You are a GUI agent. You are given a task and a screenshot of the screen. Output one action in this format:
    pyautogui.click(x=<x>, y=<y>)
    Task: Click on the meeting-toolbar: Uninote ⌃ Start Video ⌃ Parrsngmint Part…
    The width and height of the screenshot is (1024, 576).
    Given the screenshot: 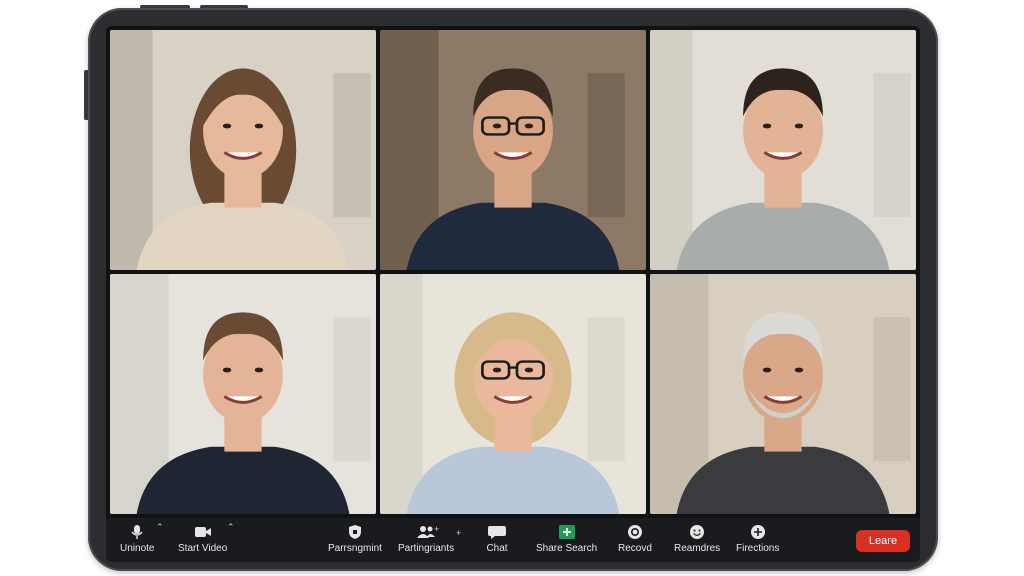 What is the action you would take?
    pyautogui.click(x=513, y=540)
    